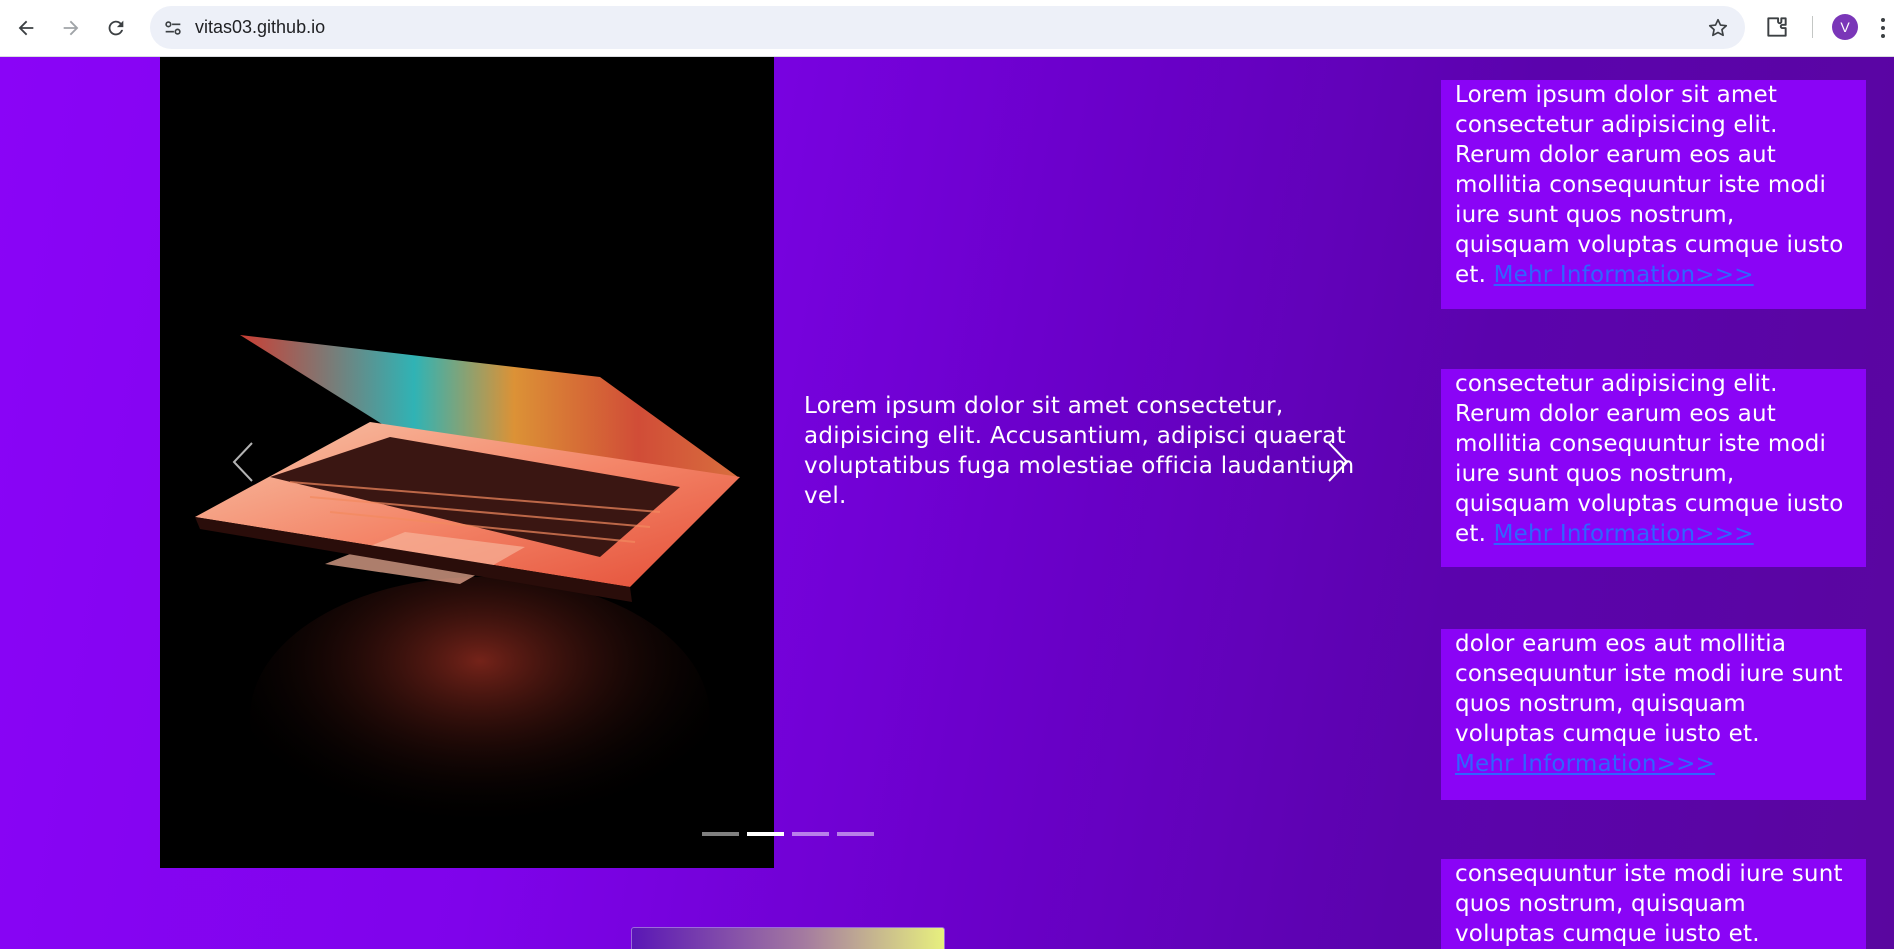 This screenshot has width=1894, height=949. Describe the element at coordinates (71, 28) in the screenshot. I see `forward-icon` at that location.